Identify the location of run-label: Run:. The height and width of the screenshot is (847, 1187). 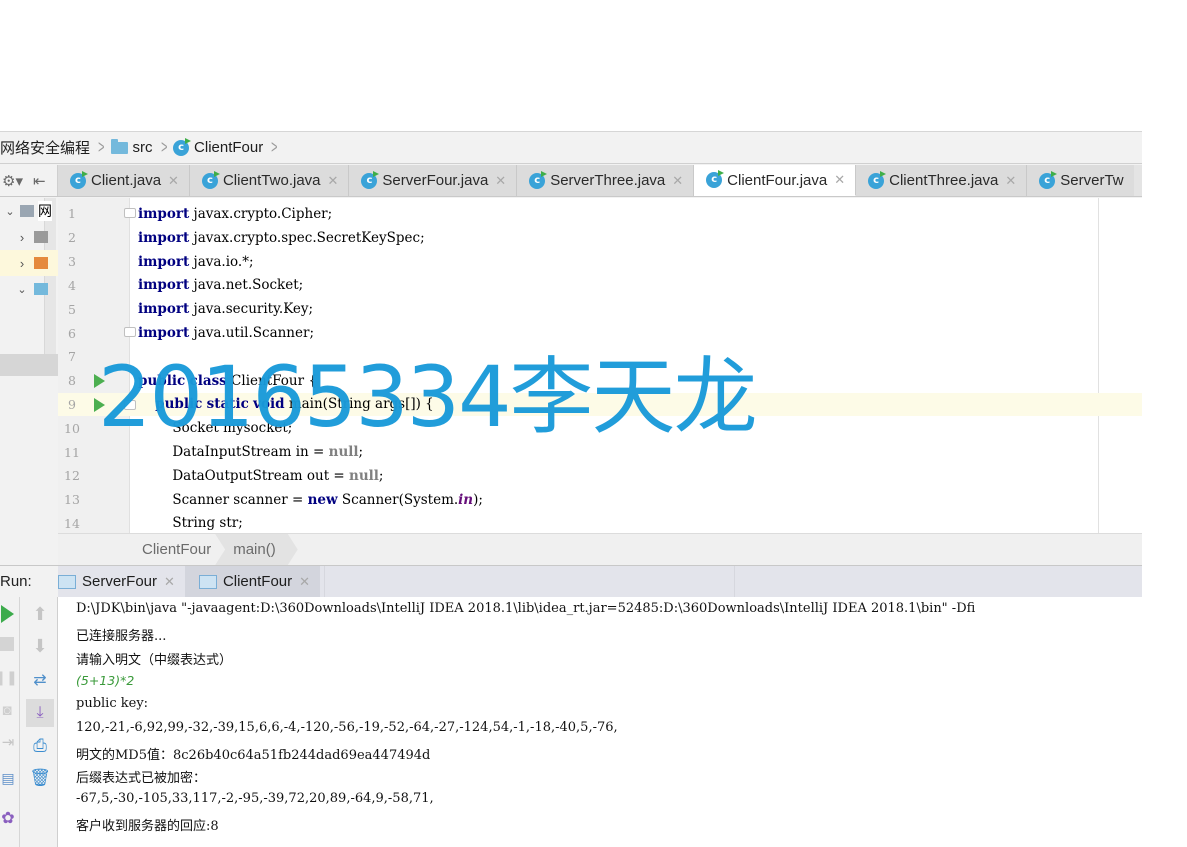
(29, 581).